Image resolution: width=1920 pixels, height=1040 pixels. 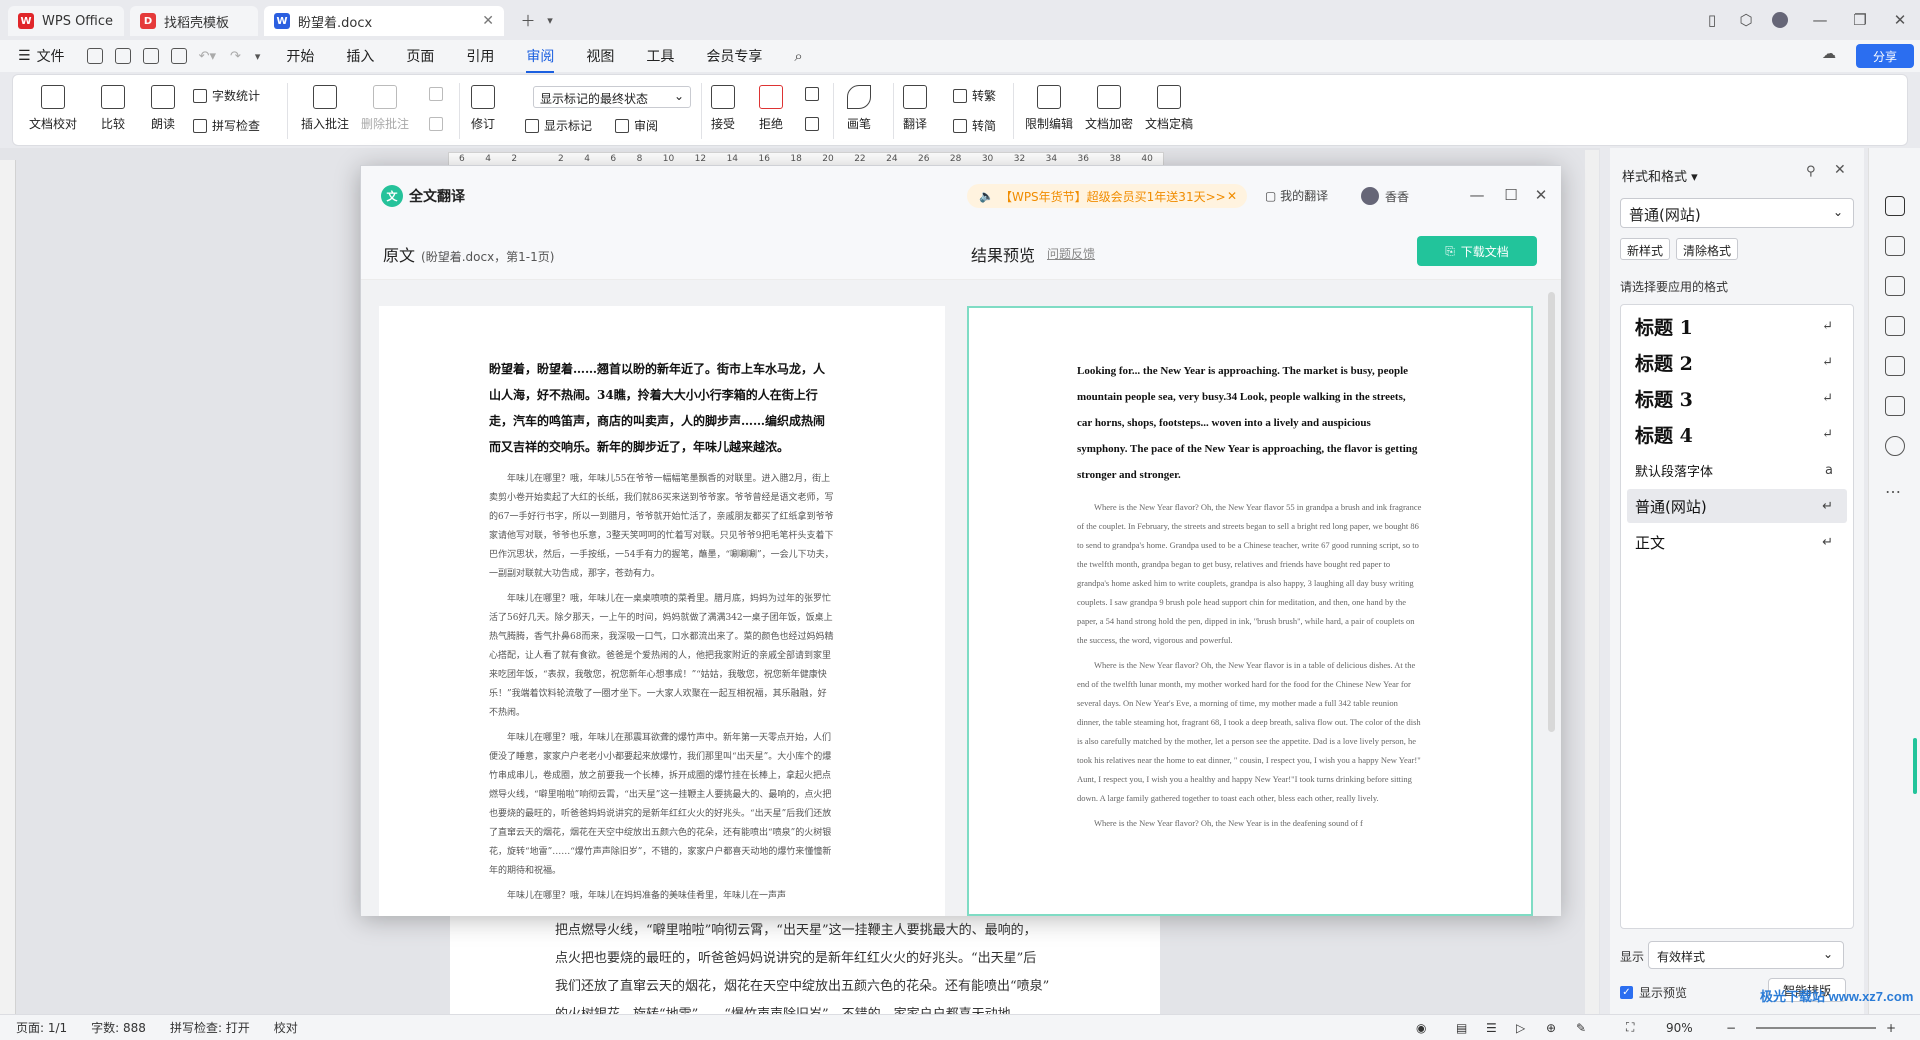 What do you see at coordinates (113, 108) in the screenshot?
I see `compare-button: 比较` at bounding box center [113, 108].